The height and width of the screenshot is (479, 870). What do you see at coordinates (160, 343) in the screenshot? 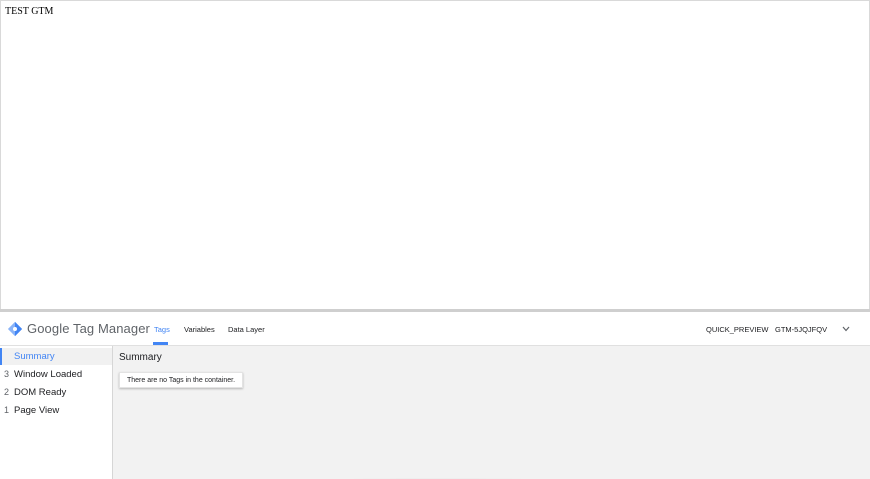
I see `active-tab-indicator` at bounding box center [160, 343].